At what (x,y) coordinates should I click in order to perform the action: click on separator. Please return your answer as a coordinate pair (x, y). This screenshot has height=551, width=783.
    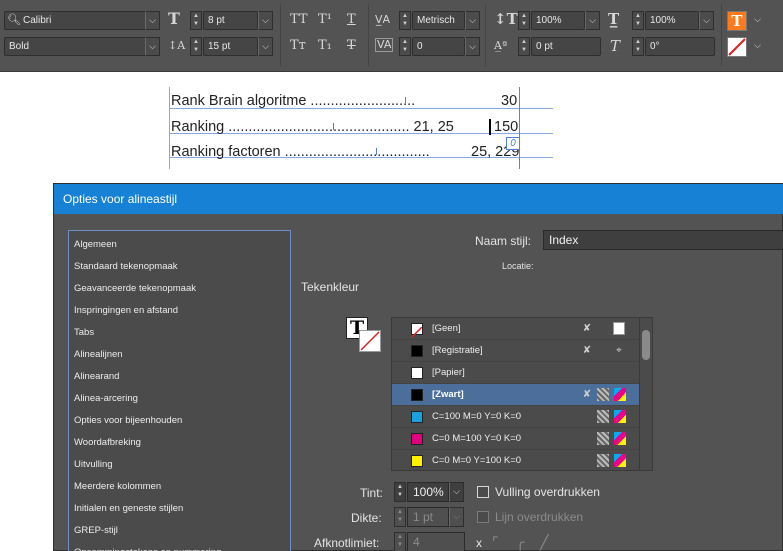
    Looking at the image, I should click on (280, 35).